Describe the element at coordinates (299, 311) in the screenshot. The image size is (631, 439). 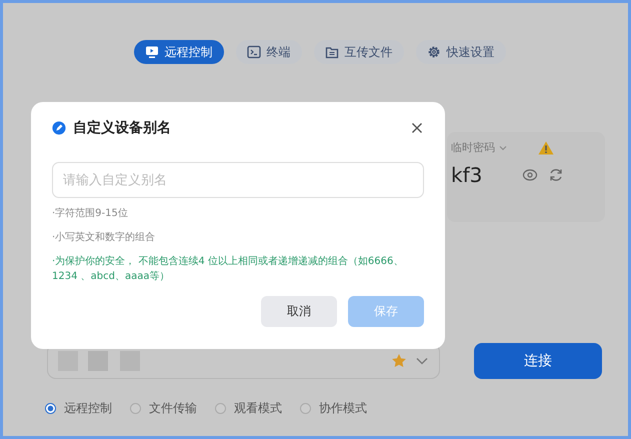
I see `cancel-button: 取消` at that location.